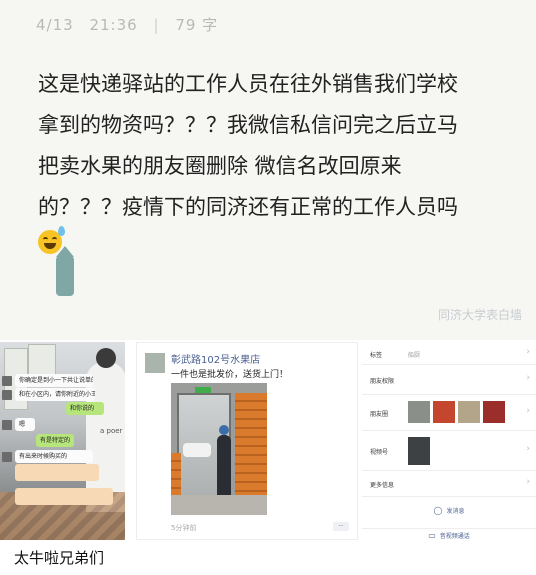  What do you see at coordinates (203, 390) in the screenshot?
I see `exit-sign-image` at bounding box center [203, 390].